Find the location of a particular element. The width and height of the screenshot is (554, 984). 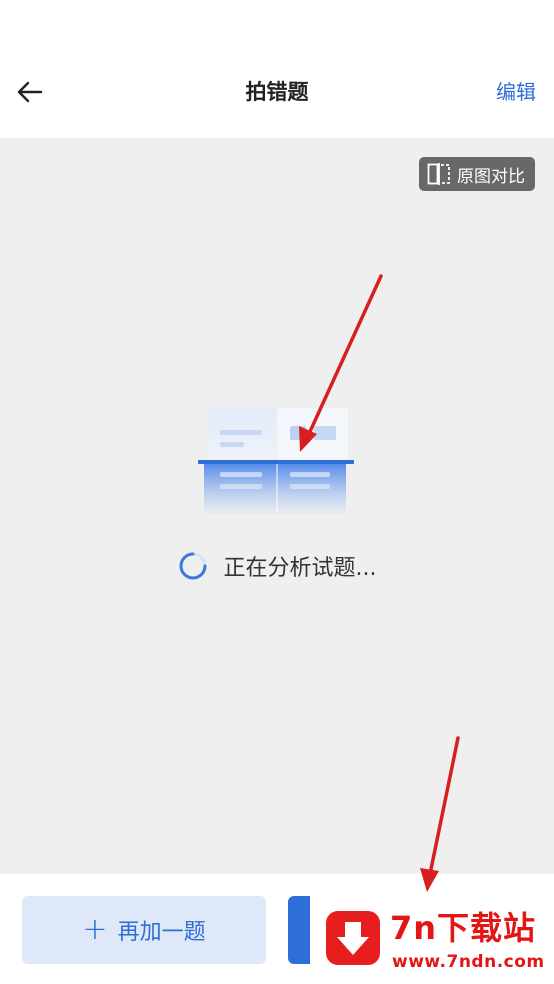

split-compare-icon is located at coordinates (439, 174).